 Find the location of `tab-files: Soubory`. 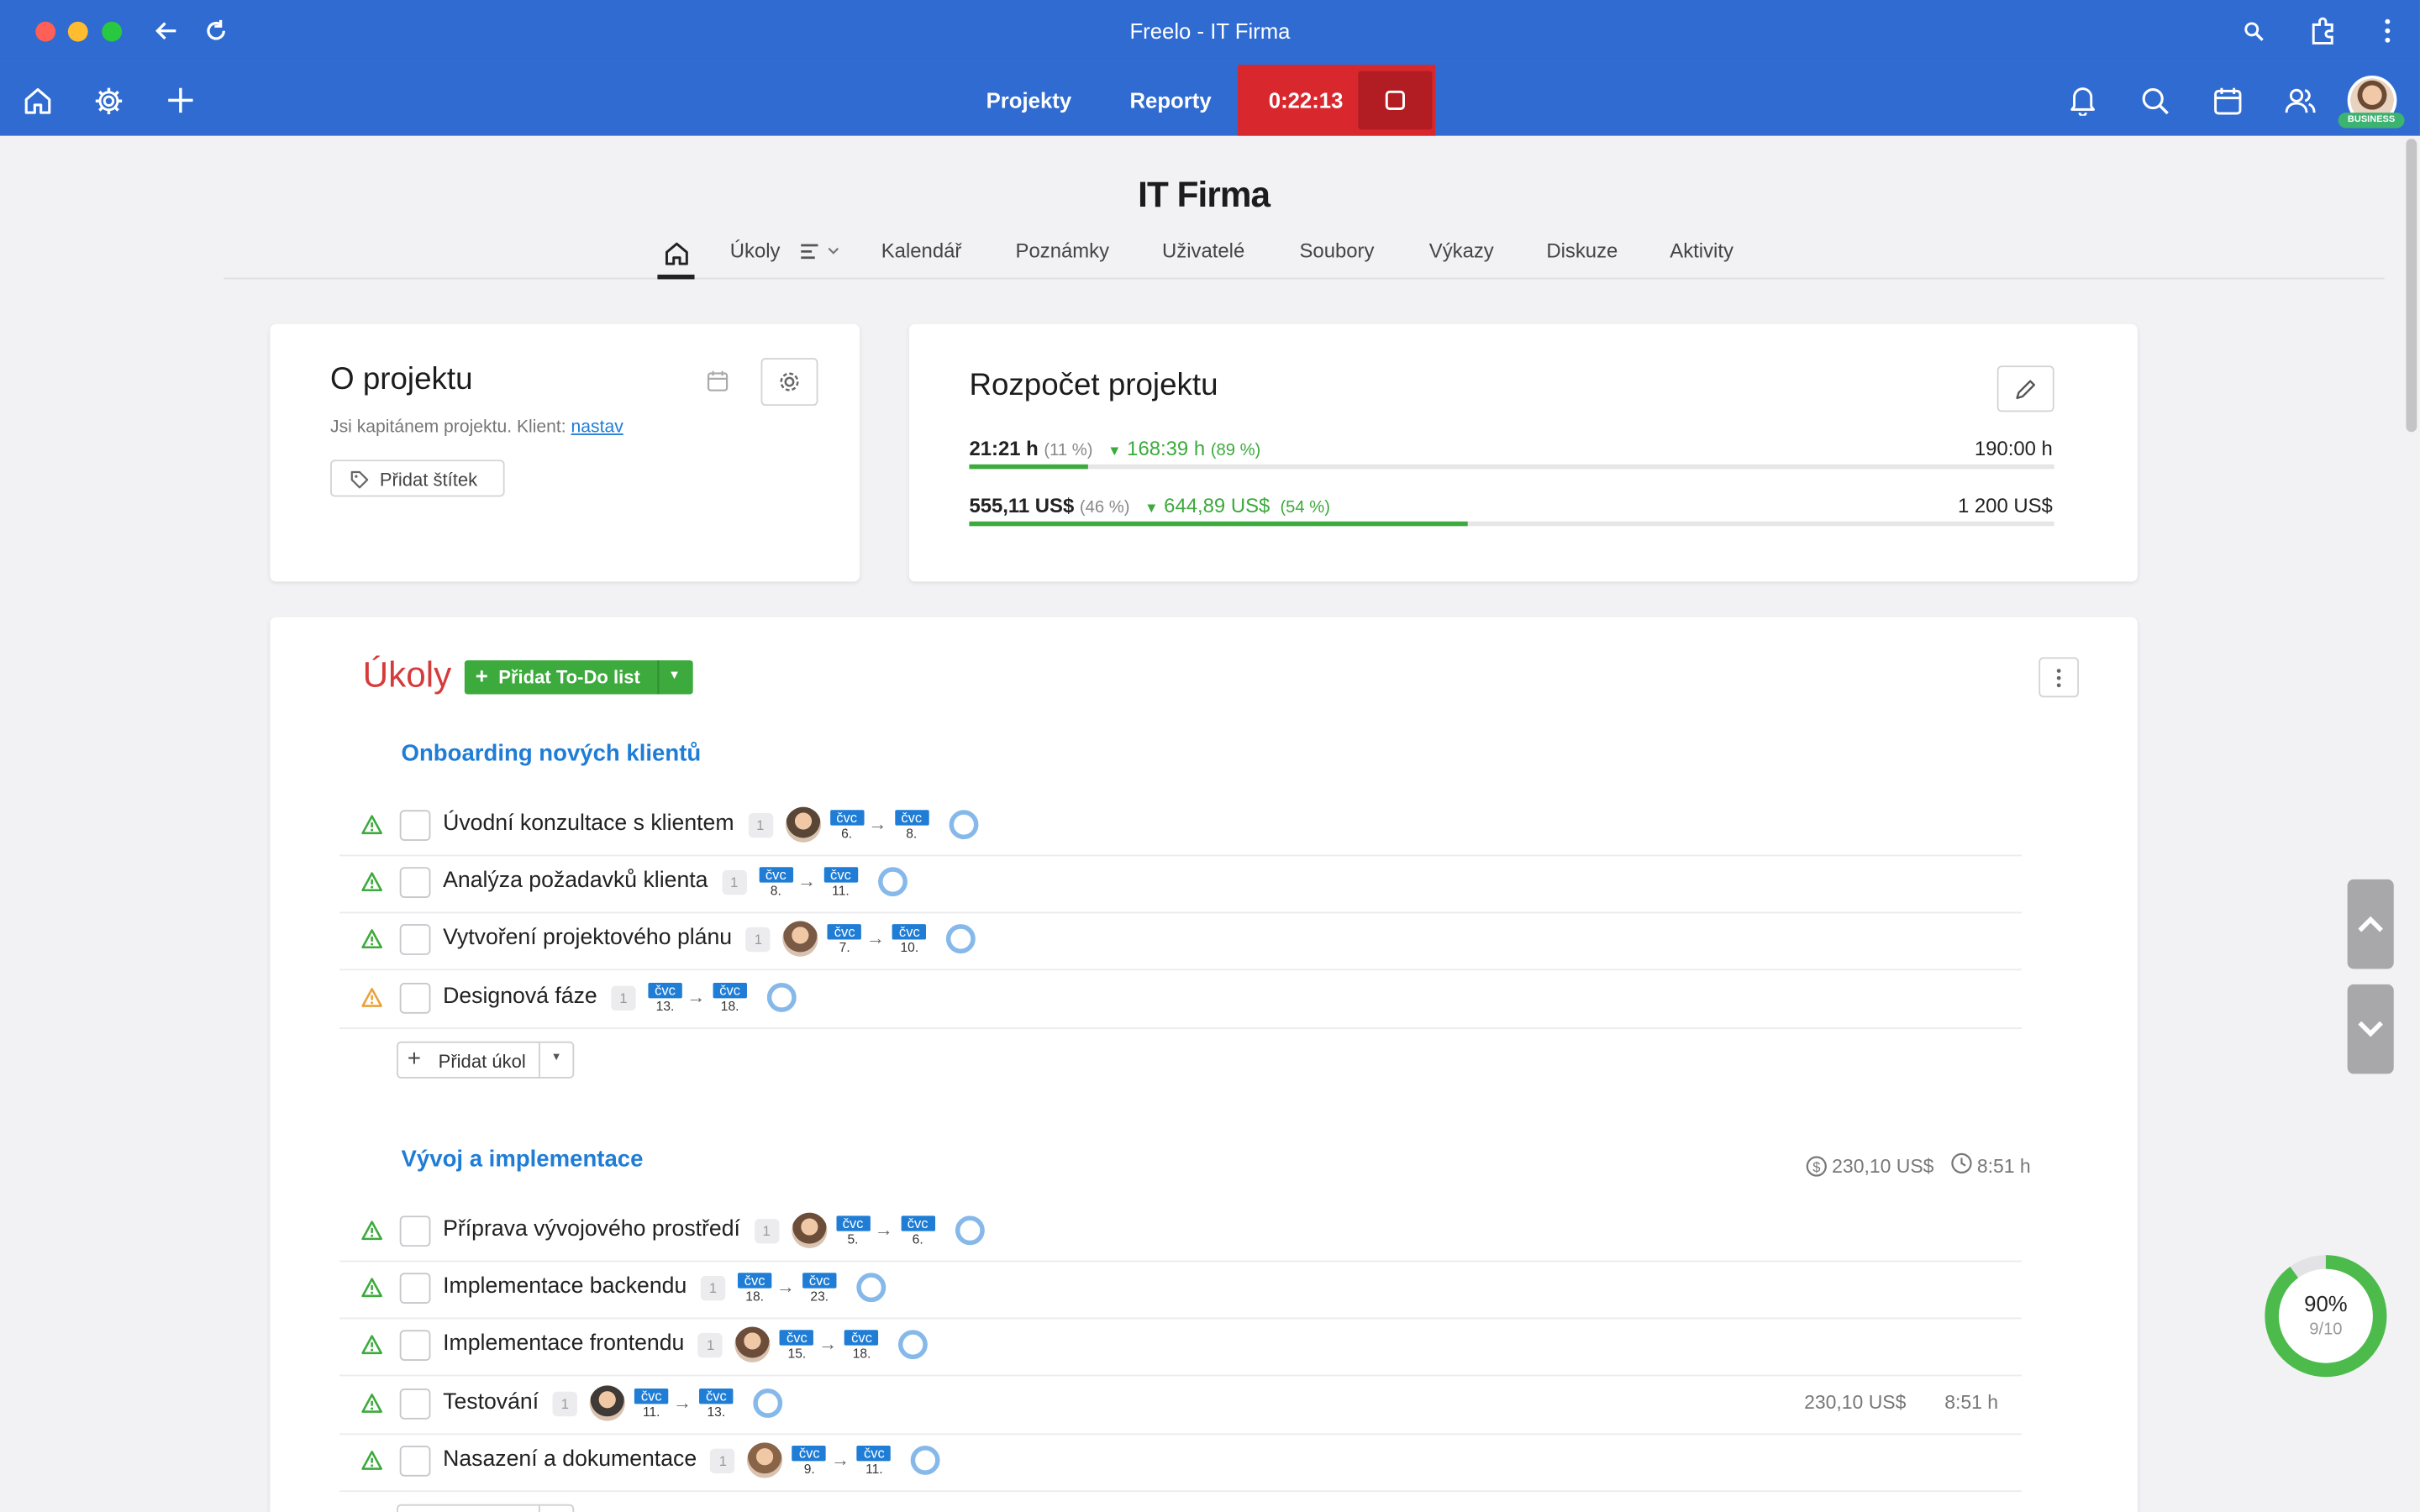

tab-files: Soubory is located at coordinates (1337, 251).